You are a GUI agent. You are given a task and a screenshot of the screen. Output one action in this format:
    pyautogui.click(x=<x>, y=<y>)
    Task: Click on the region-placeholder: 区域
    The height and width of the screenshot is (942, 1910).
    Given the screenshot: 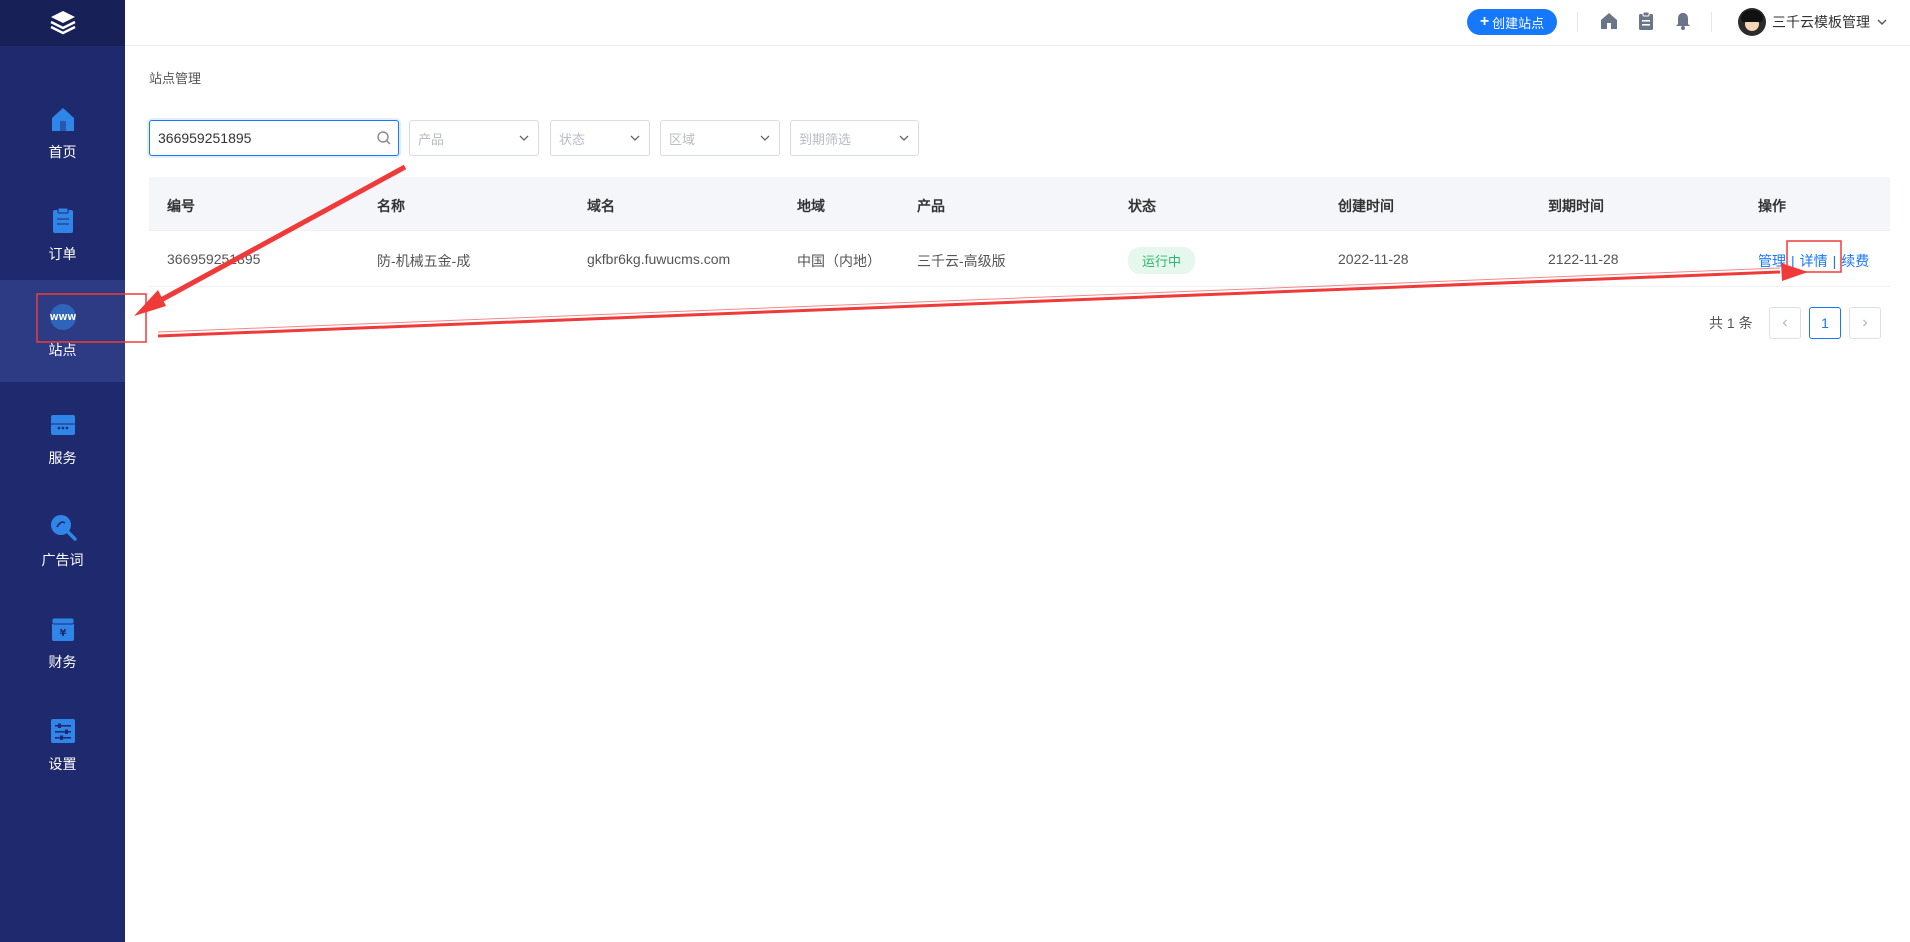 What is the action you would take?
    pyautogui.click(x=682, y=139)
    